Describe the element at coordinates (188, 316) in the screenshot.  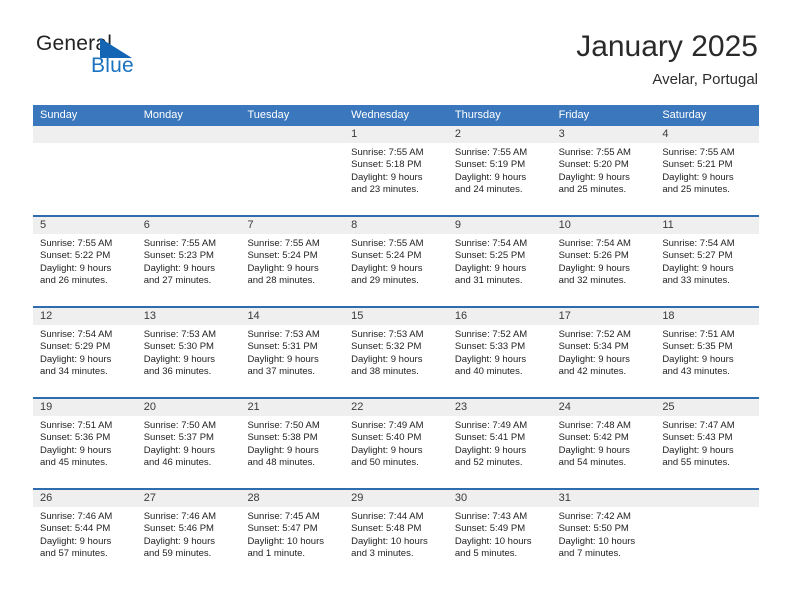
I see `day-number: 13` at that location.